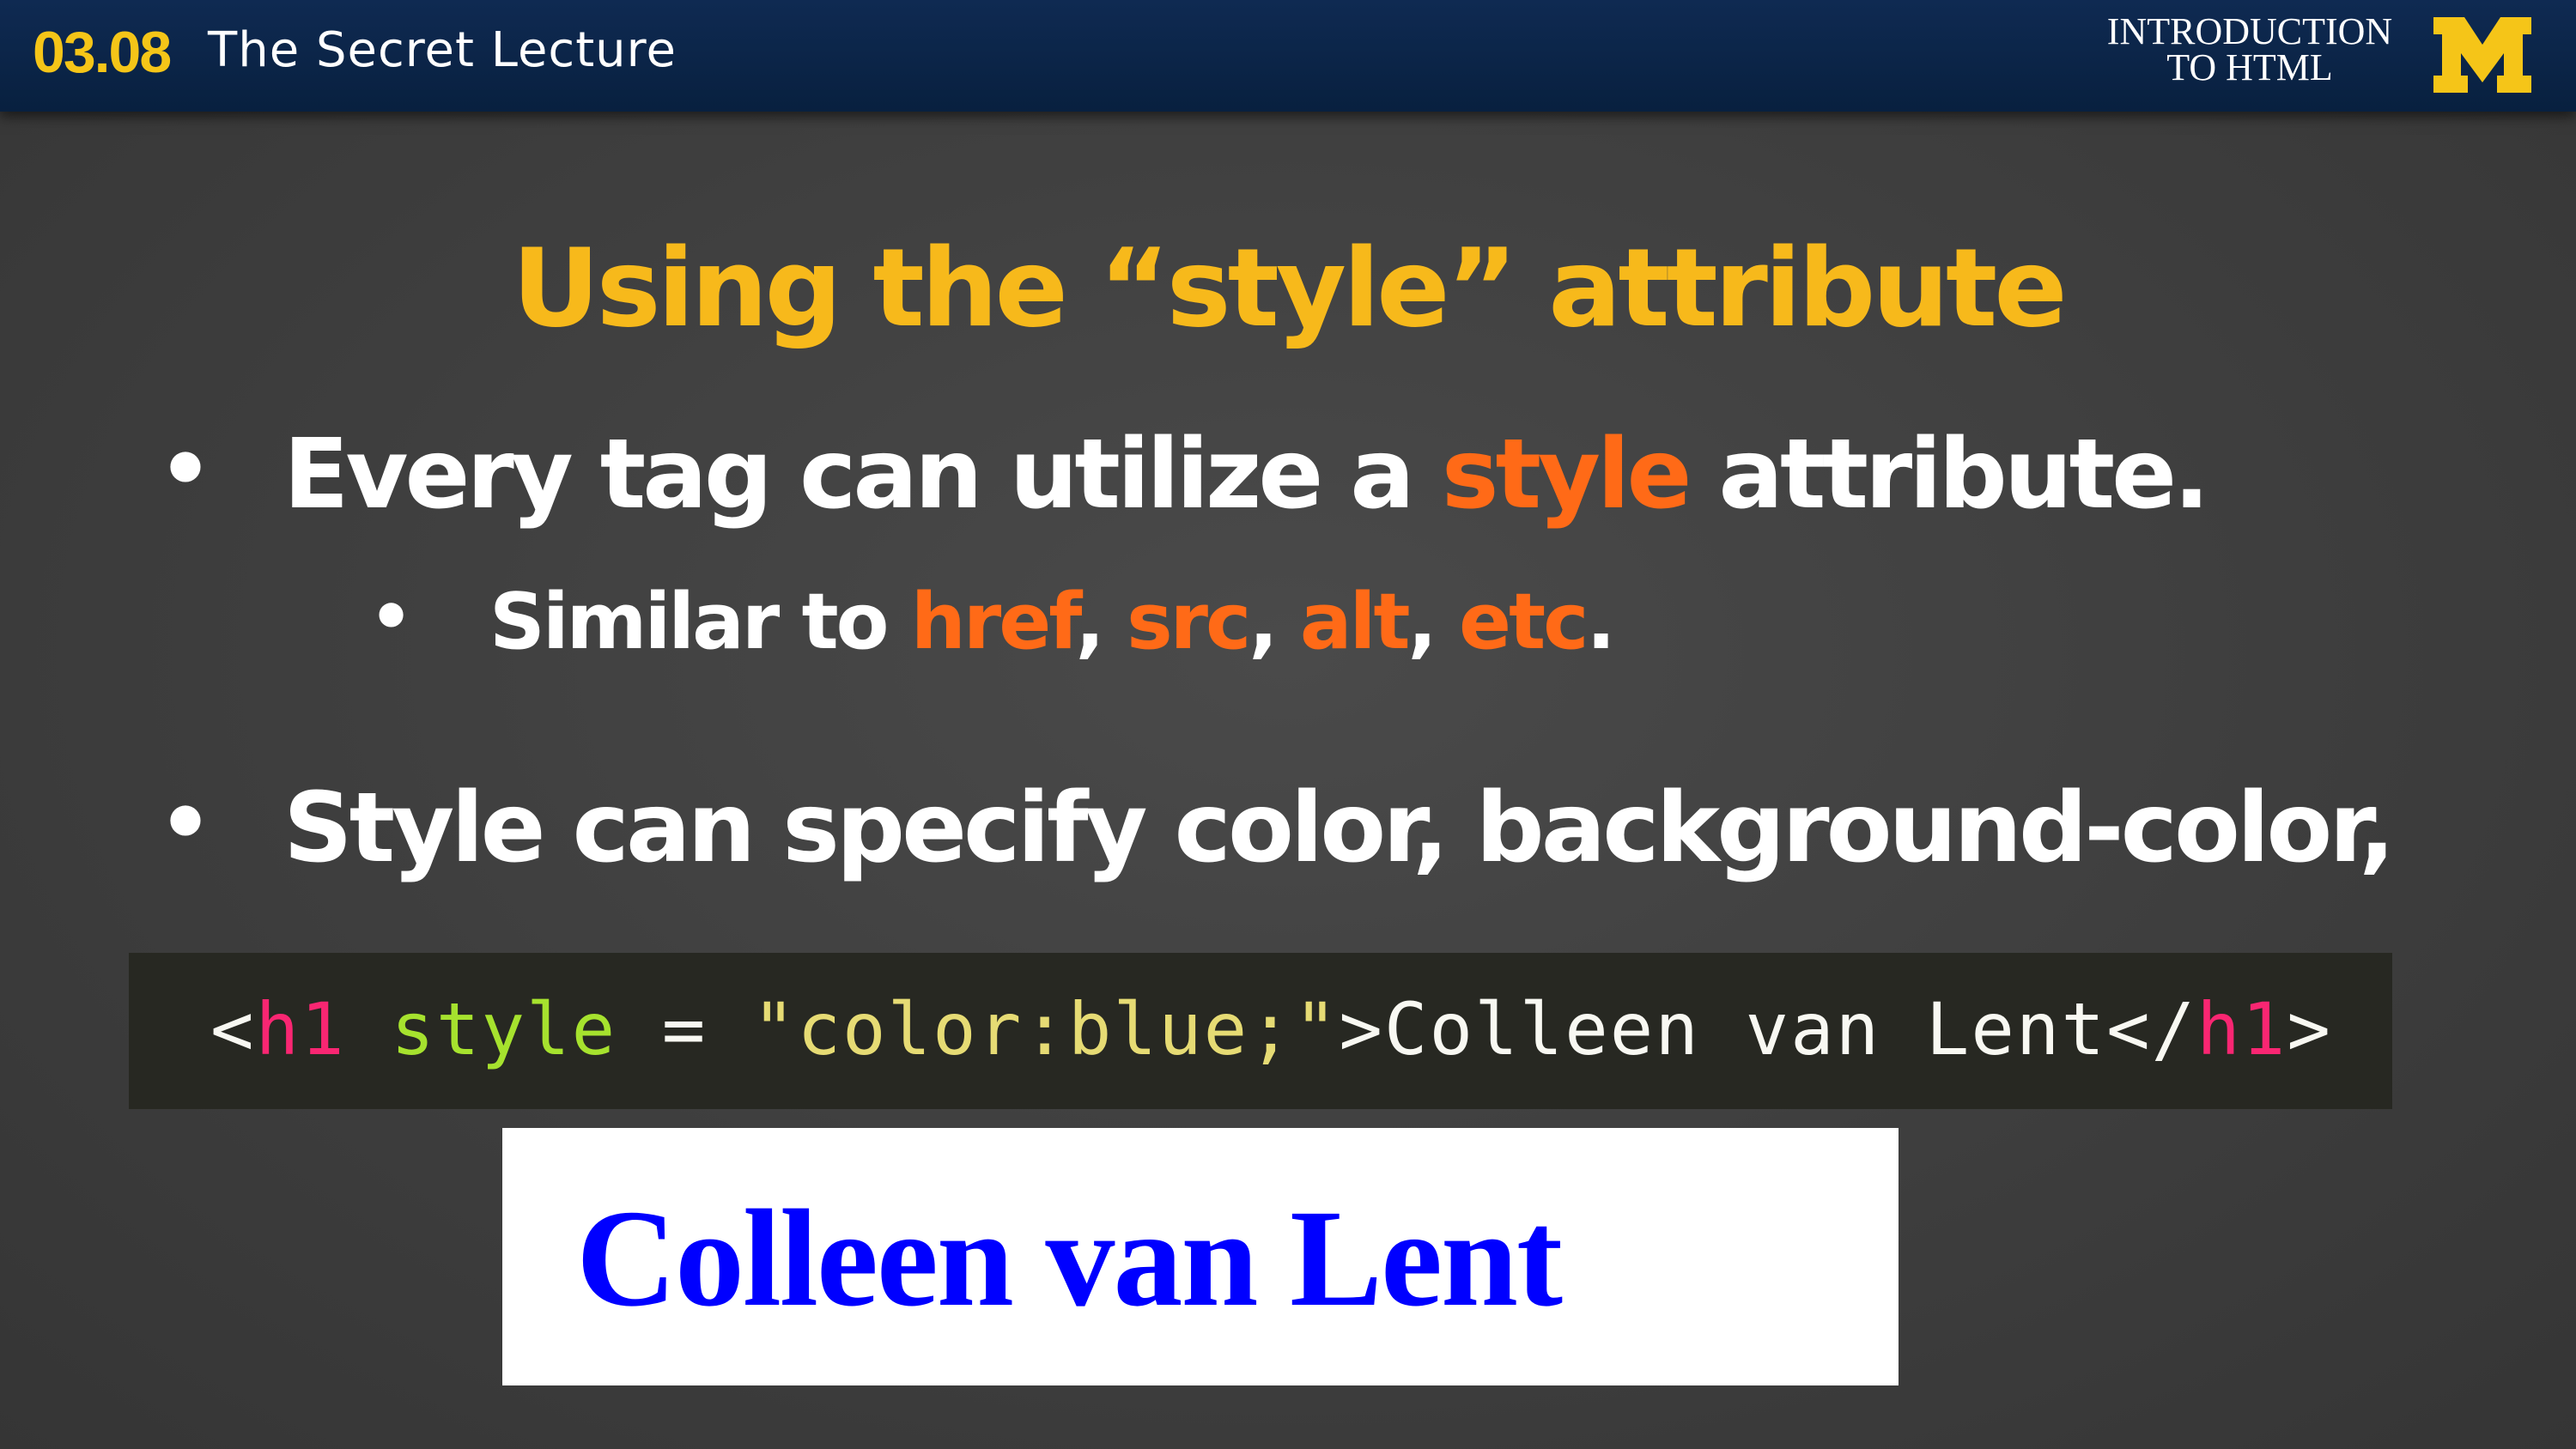 The image size is (2576, 1449). What do you see at coordinates (684, 1029) in the screenshot?
I see `code-equals: =` at bounding box center [684, 1029].